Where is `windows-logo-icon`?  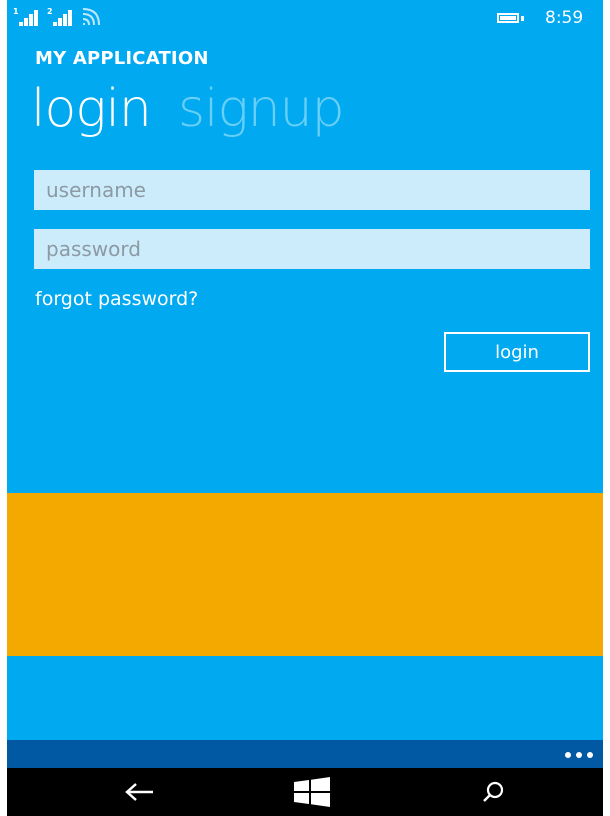 windows-logo-icon is located at coordinates (312, 792).